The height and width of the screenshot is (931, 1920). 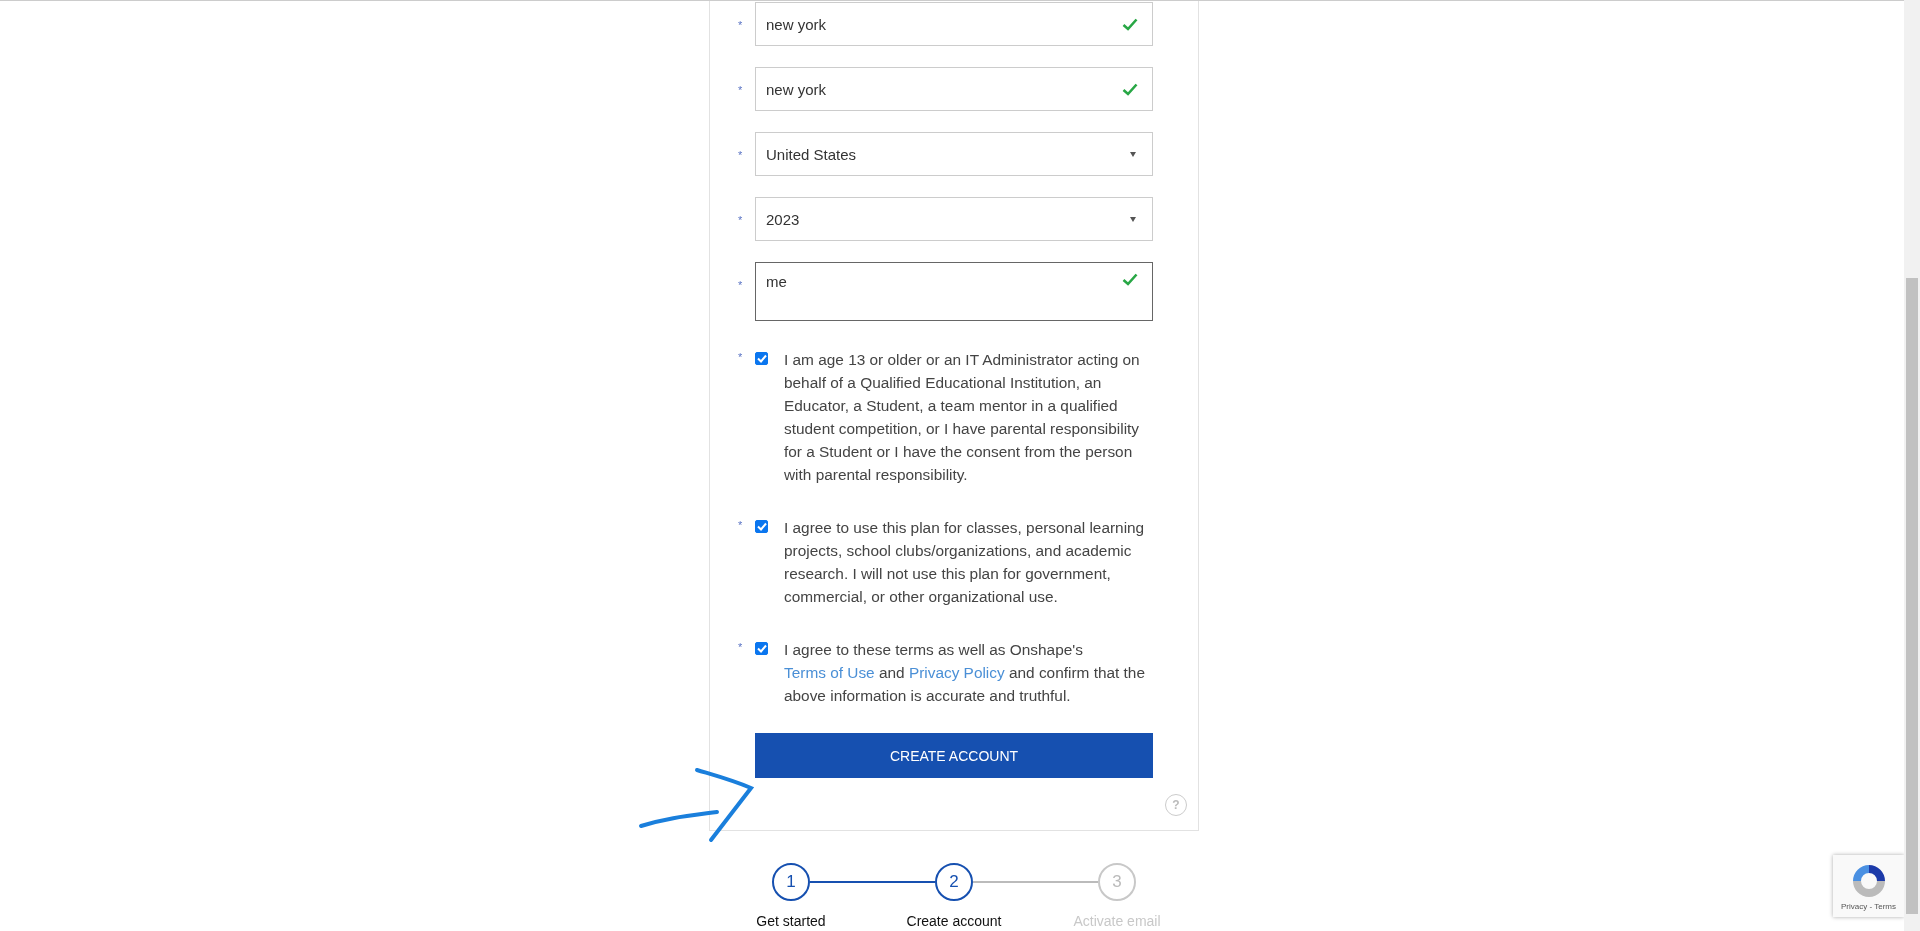 I want to click on agreement-text: I agree to use this plan for classes, personal learning projects, school clubs/organizations, and academic research. I will not use this plan for government, commercial, or other organizational use., so click(x=965, y=562).